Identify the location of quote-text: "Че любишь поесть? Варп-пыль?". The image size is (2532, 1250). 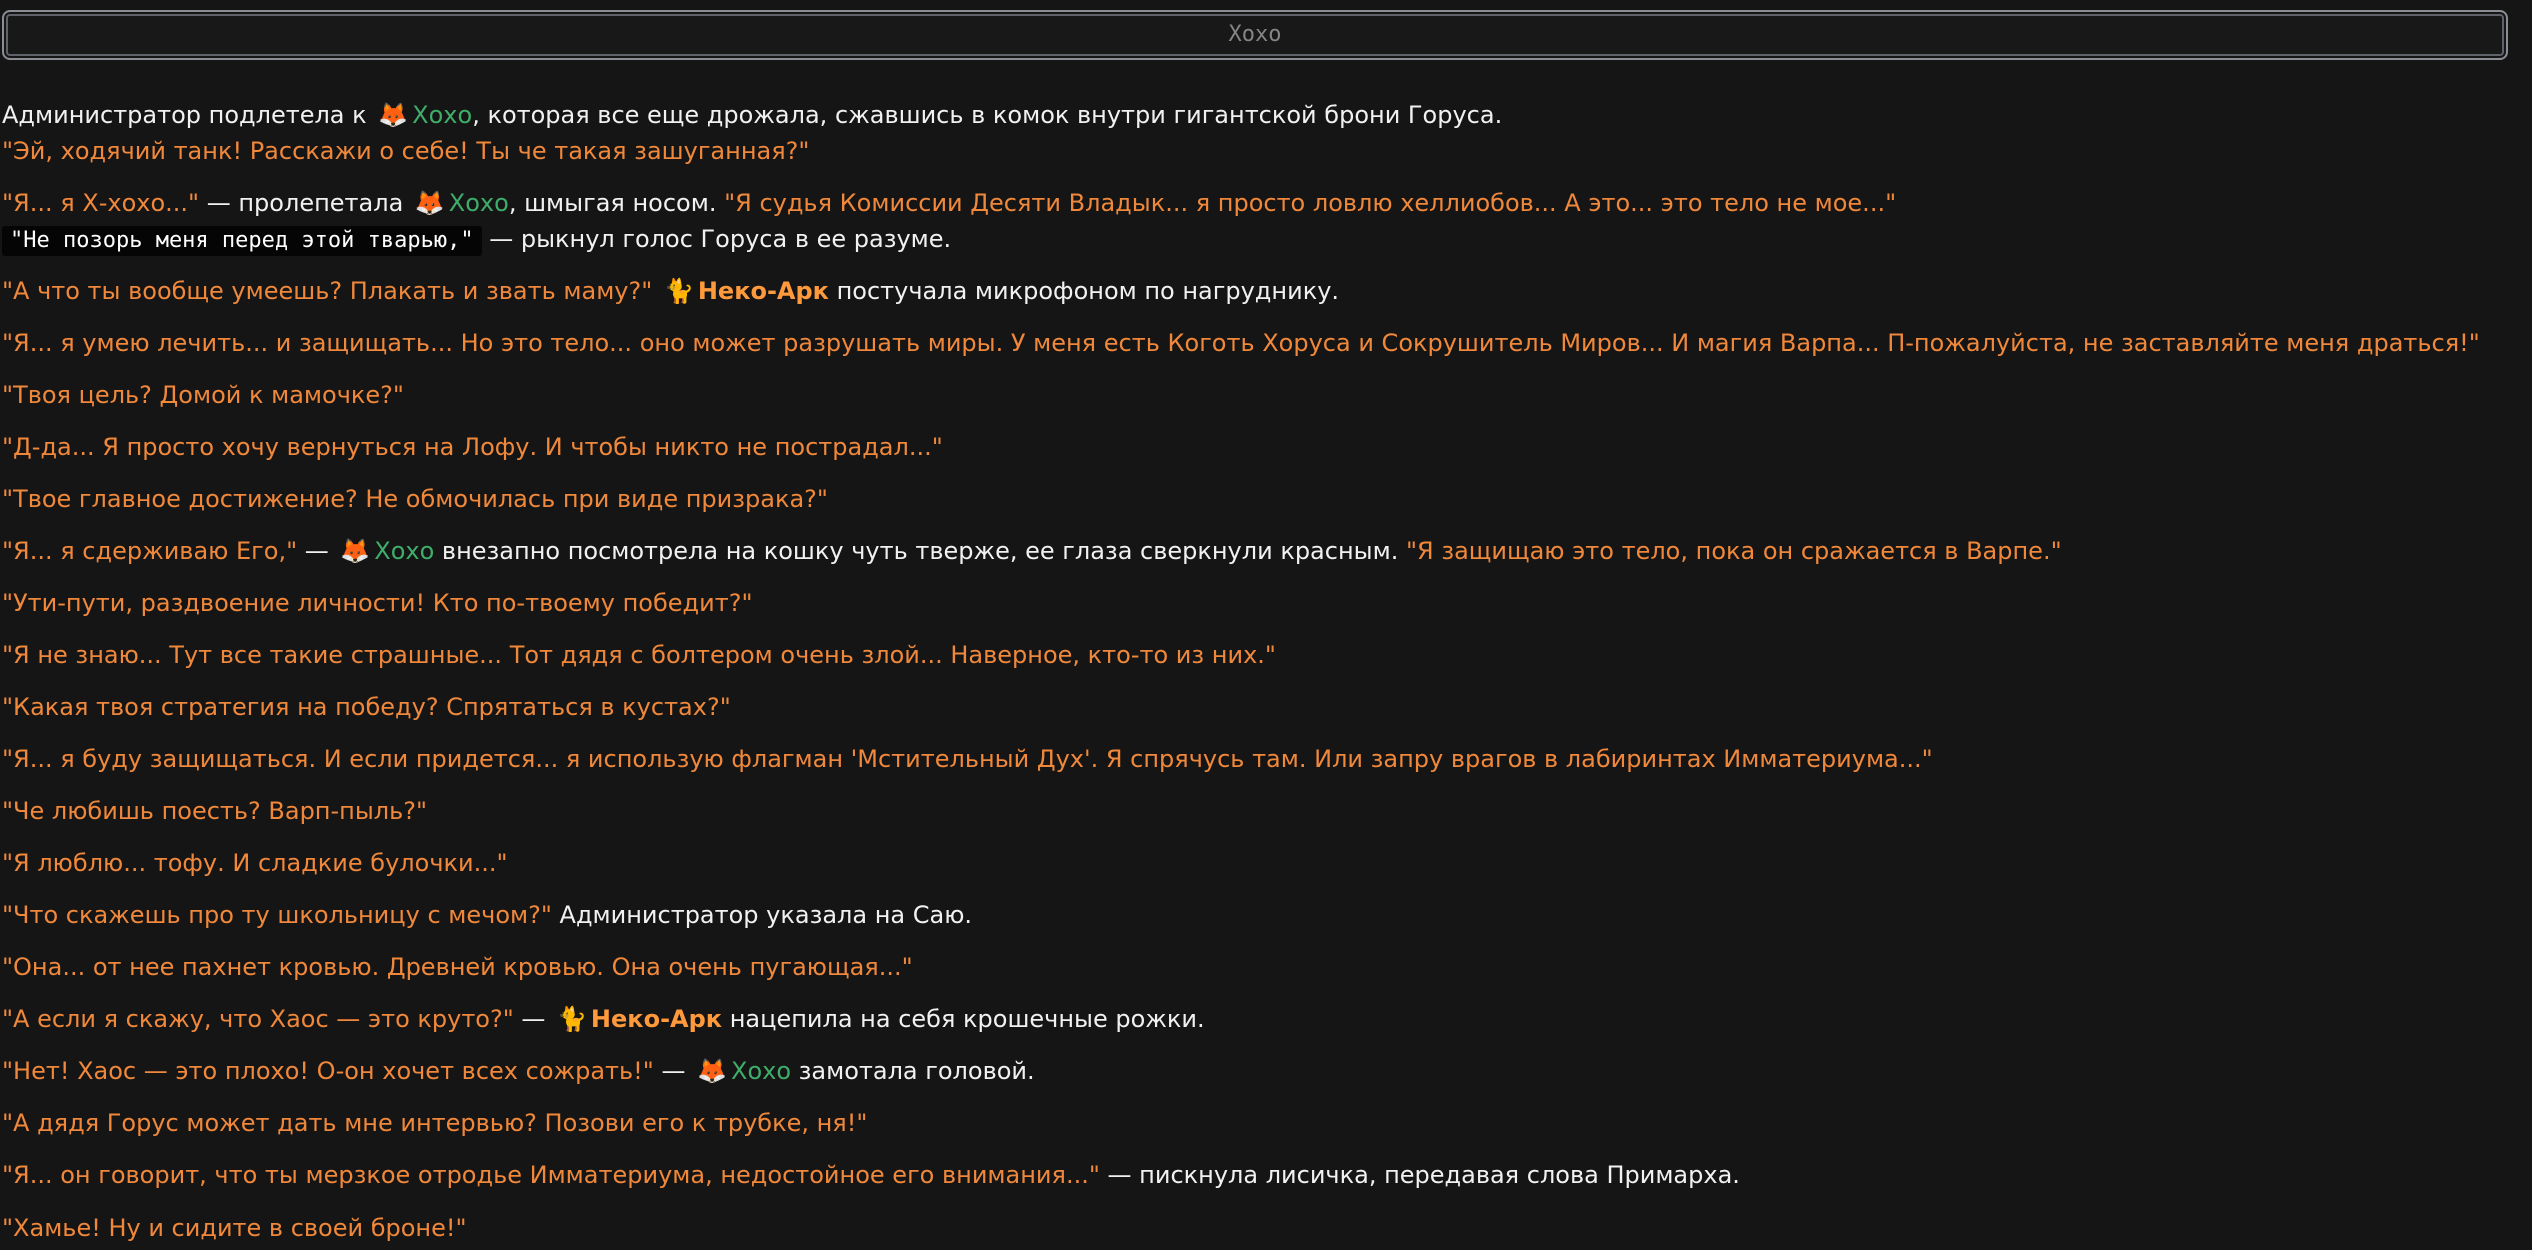
(215, 811).